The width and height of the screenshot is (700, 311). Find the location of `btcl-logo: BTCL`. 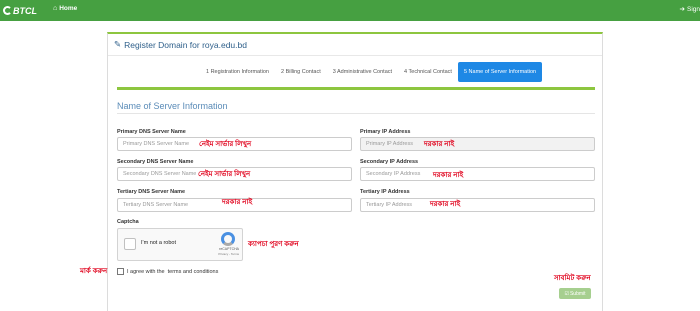

btcl-logo: BTCL is located at coordinates (20, 10).